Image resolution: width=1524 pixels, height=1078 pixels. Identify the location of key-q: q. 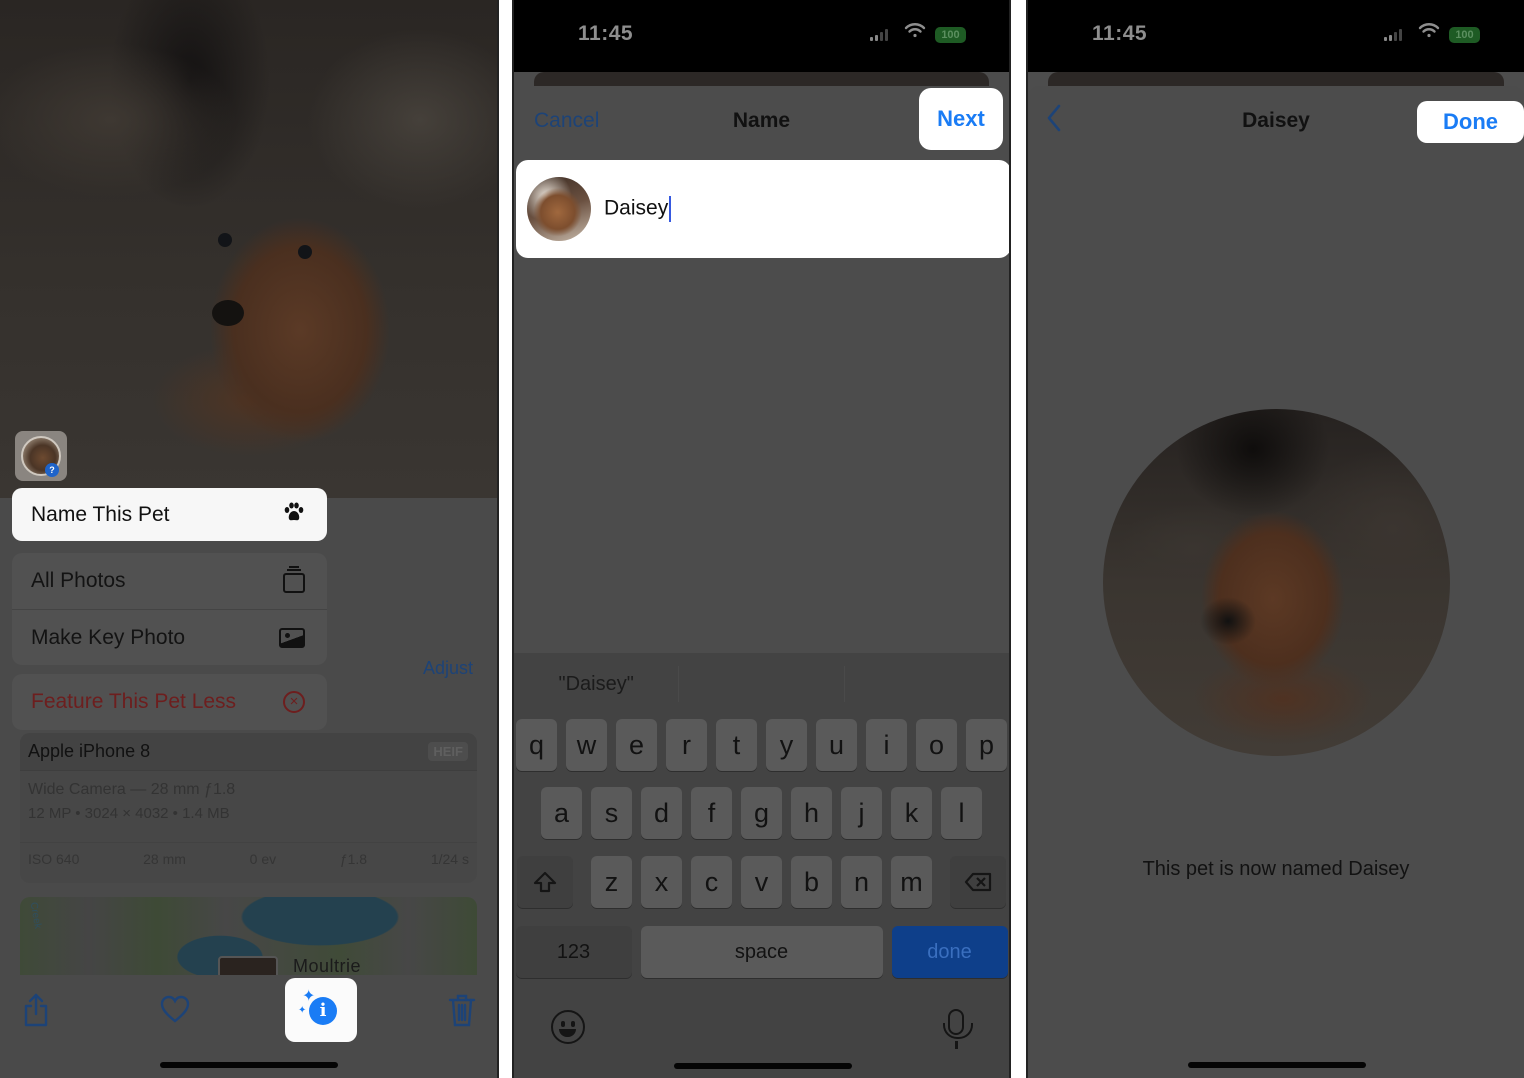
(536, 745).